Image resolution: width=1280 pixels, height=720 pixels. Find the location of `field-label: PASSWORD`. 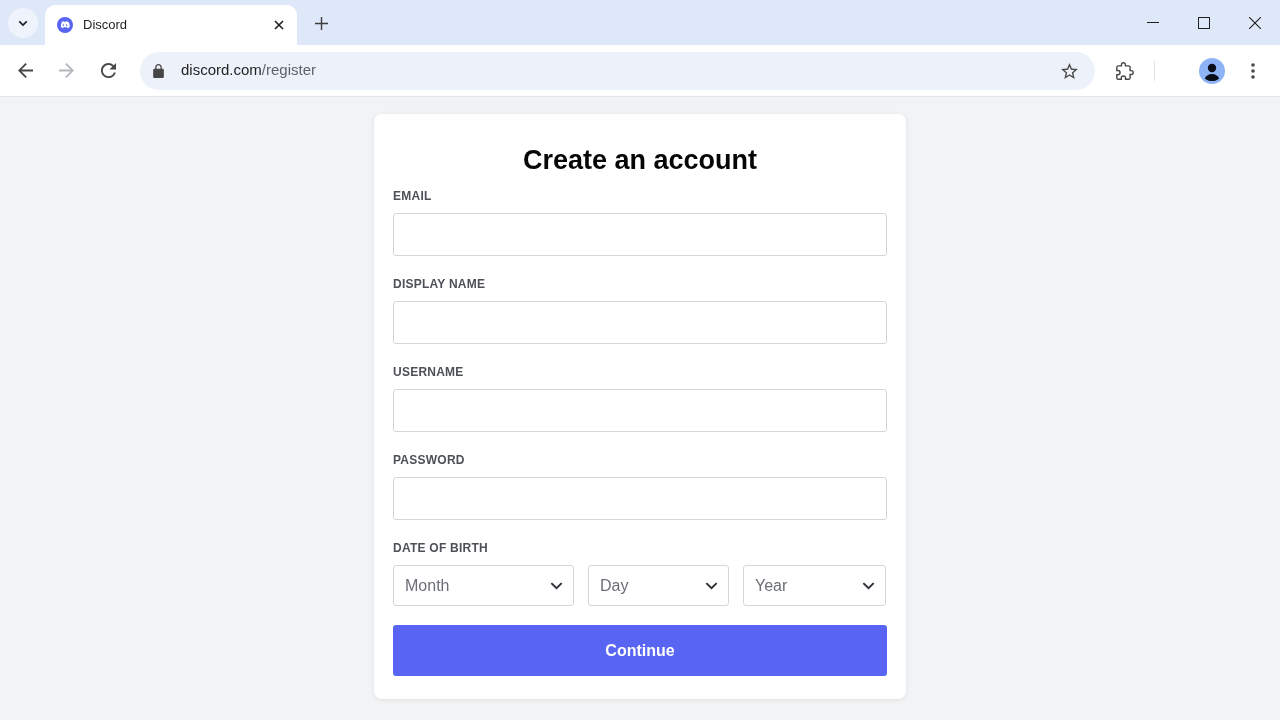

field-label: PASSWORD is located at coordinates (429, 460).